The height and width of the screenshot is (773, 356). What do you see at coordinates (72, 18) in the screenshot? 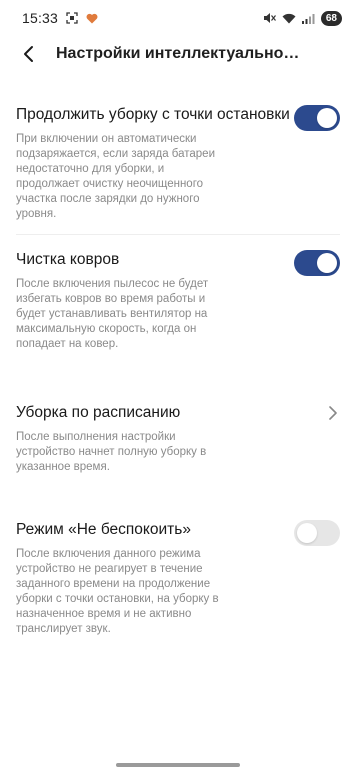
I see `screenshot-icon` at bounding box center [72, 18].